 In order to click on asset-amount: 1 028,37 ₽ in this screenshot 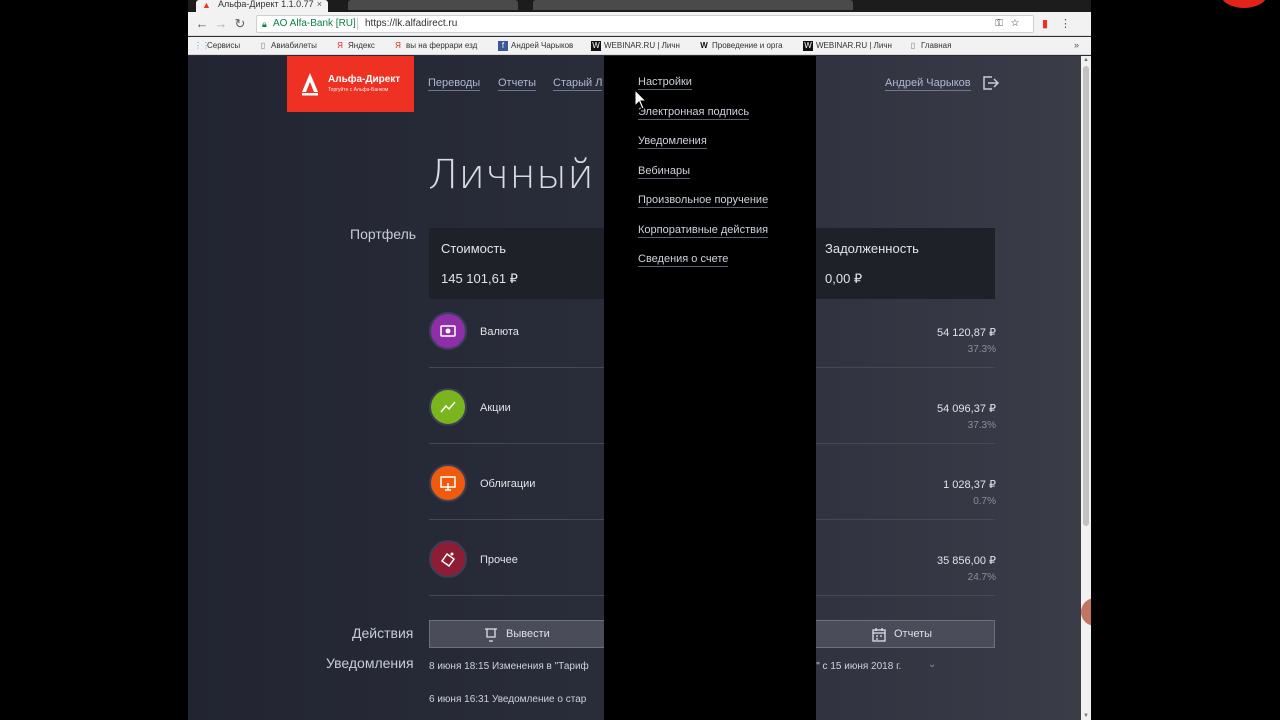, I will do `click(969, 485)`.